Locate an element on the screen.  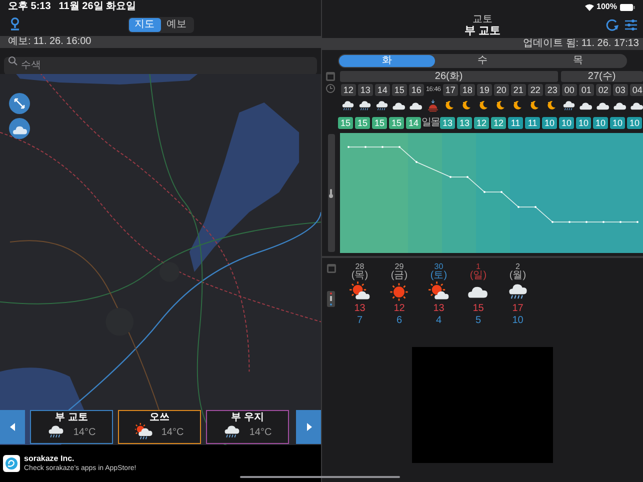
hour-label: 14 is located at coordinates (382, 90).